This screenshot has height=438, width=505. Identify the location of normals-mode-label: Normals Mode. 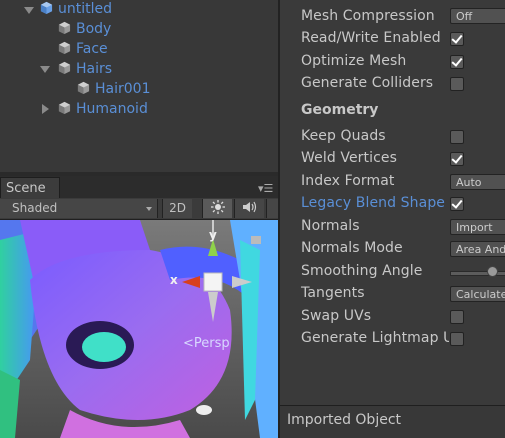
(352, 248).